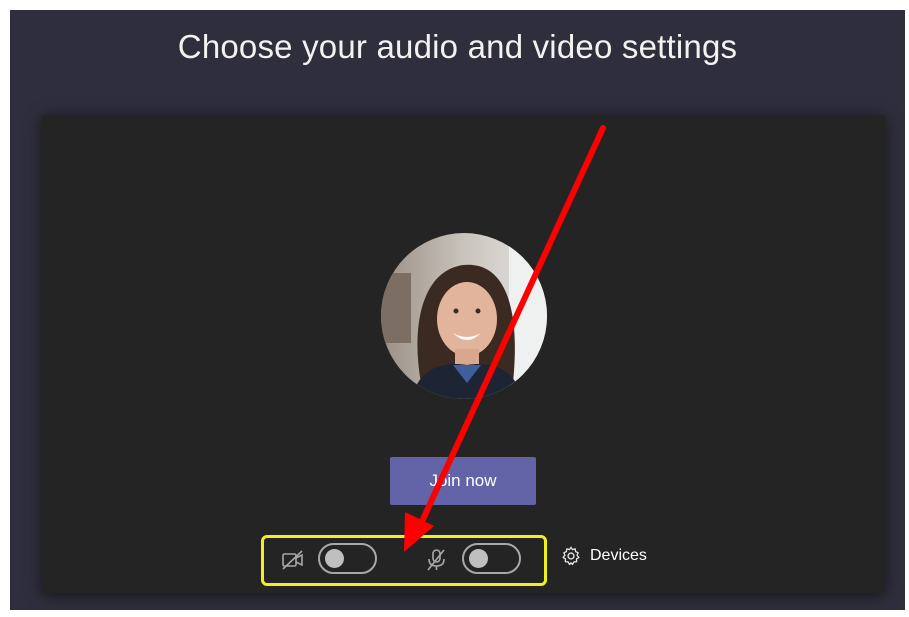 The width and height of the screenshot is (909, 617). I want to click on microphone-off-icon, so click(436, 560).